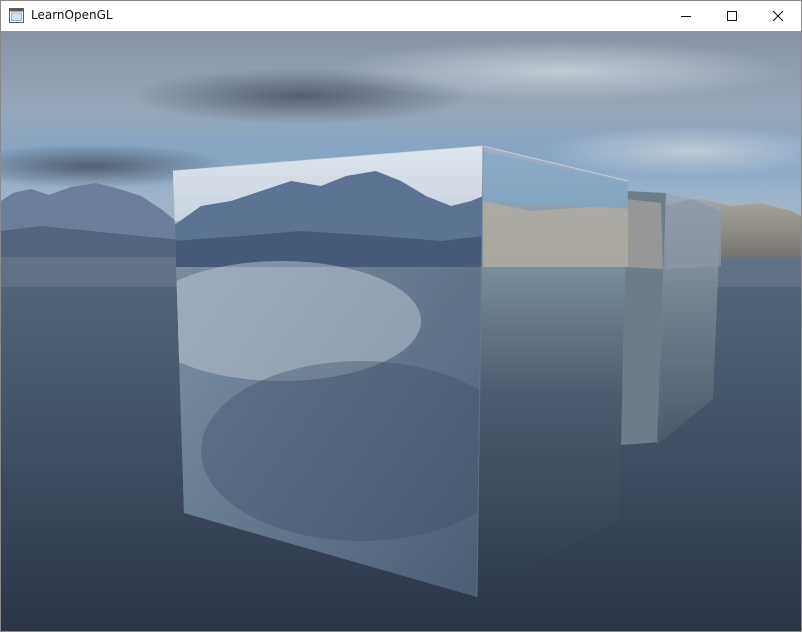 The image size is (802, 632). Describe the element at coordinates (72, 15) in the screenshot. I see `window-title: LearnOpenGL` at that location.